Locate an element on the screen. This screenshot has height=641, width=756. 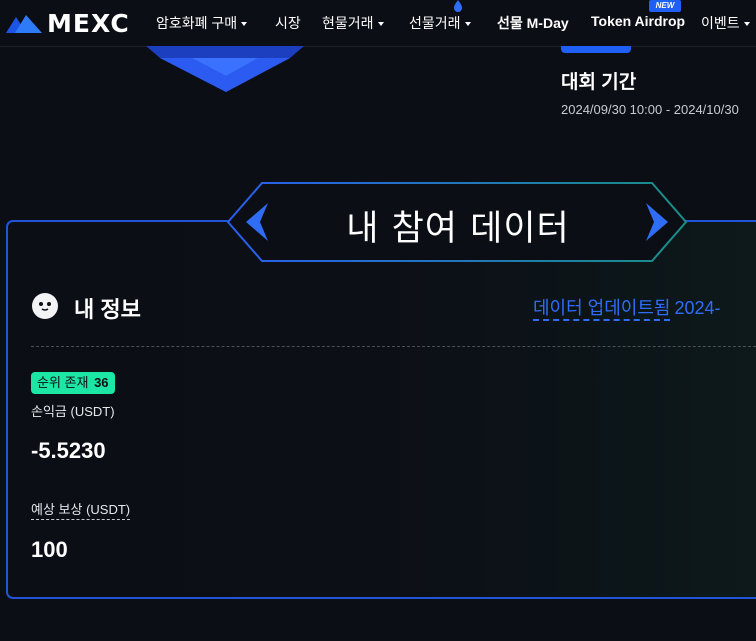
rank-label: 순위 존재 is located at coordinates (63, 382).